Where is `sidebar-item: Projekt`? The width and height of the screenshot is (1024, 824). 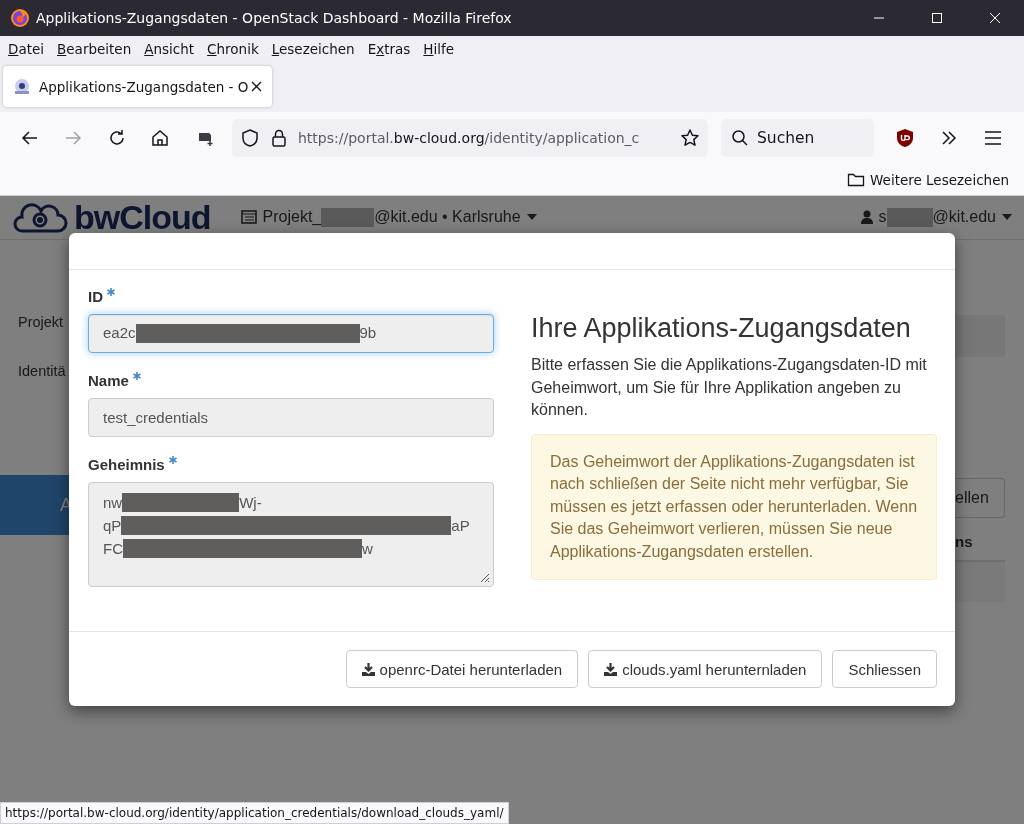
sidebar-item: Projekt is located at coordinates (34, 338).